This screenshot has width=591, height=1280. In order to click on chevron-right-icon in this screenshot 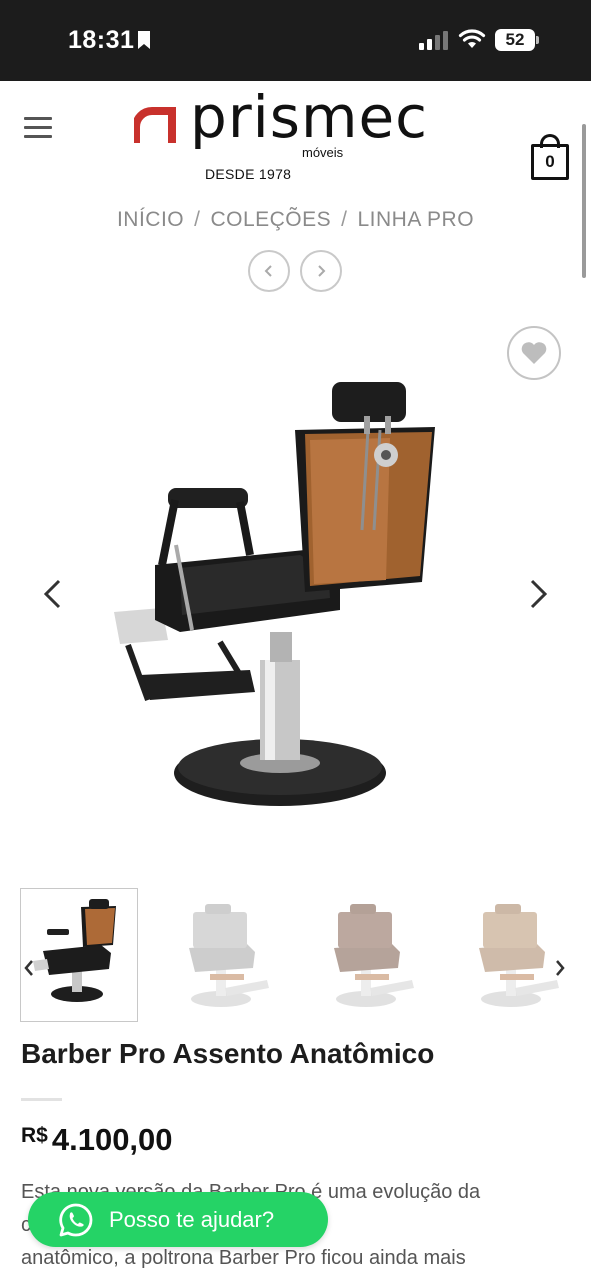, I will do `click(322, 271)`.